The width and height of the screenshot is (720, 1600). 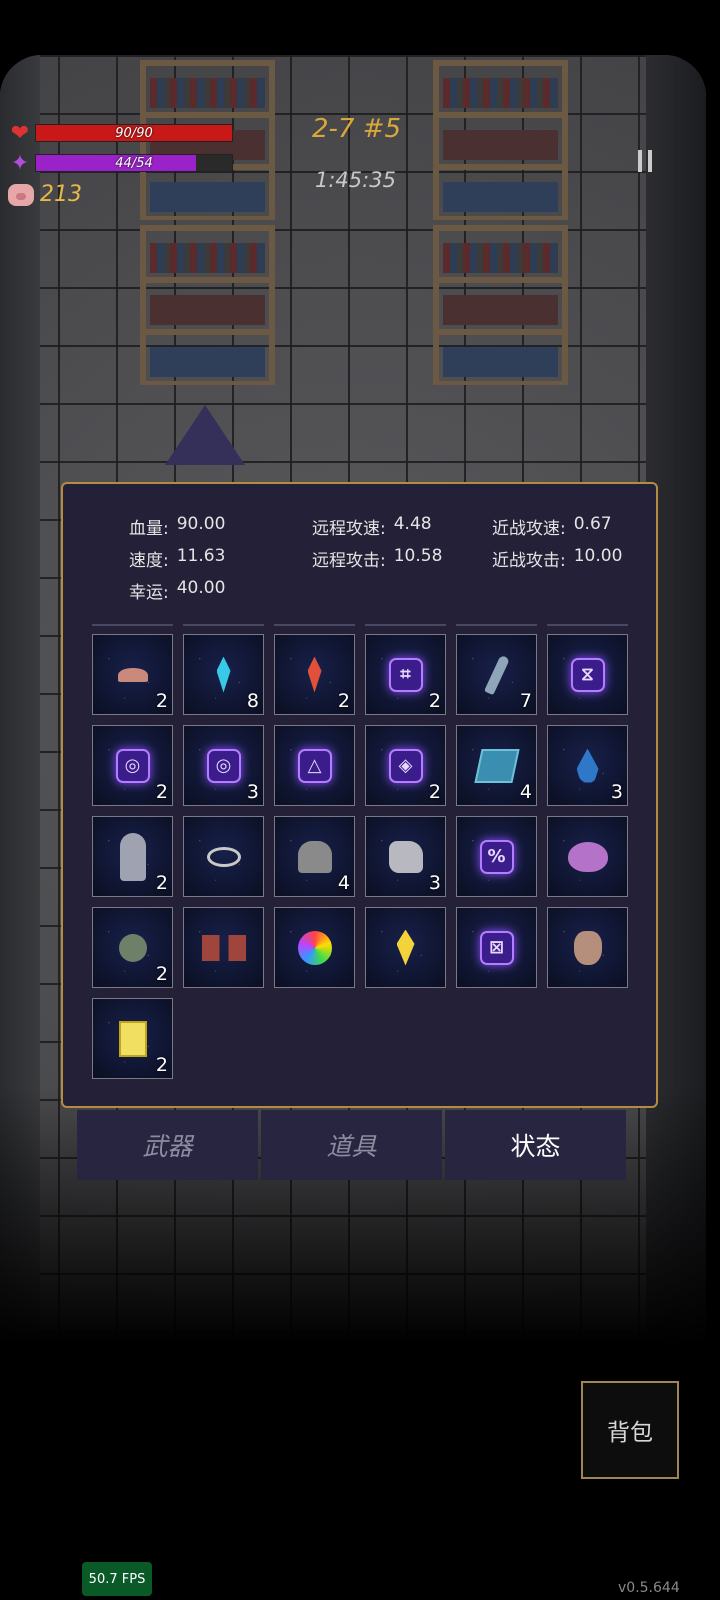 I want to click on tentacle-creature-icon, so click(x=132, y=947).